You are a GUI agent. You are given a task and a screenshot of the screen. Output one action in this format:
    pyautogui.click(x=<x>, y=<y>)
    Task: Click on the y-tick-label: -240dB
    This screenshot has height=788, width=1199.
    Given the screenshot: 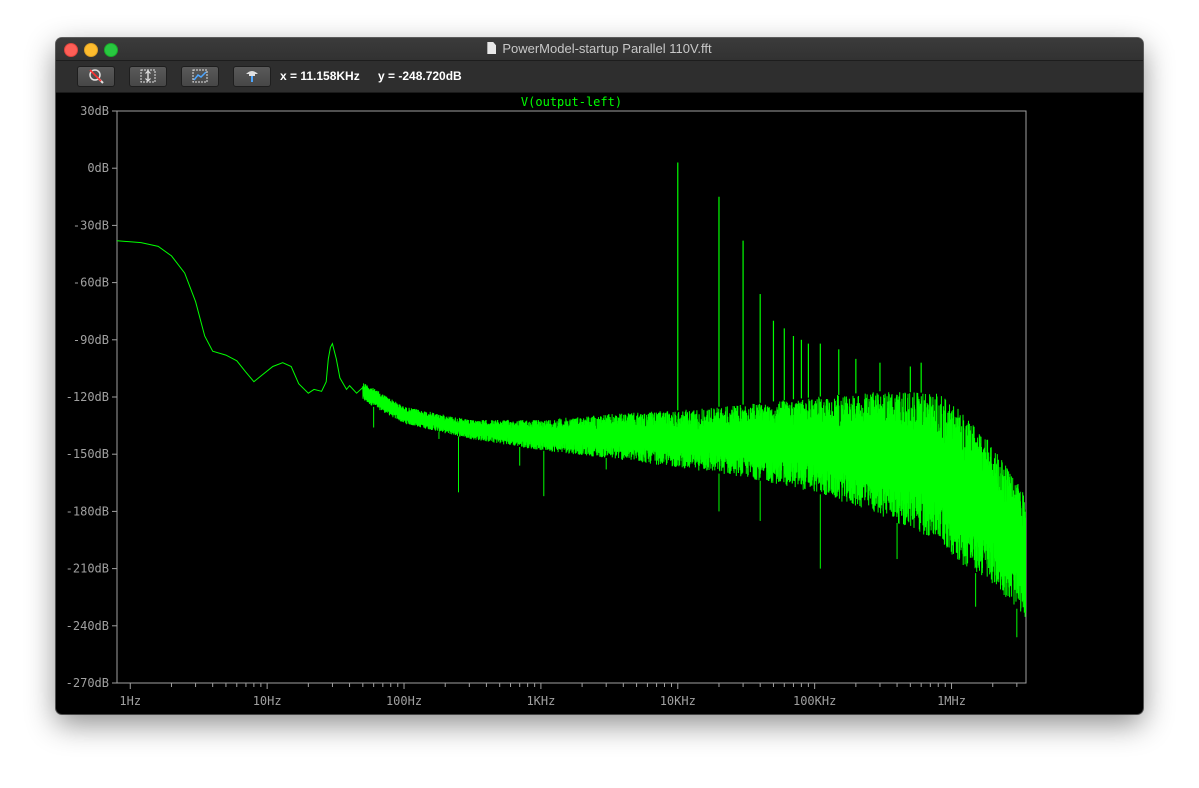 What is the action you would take?
    pyautogui.click(x=87, y=626)
    